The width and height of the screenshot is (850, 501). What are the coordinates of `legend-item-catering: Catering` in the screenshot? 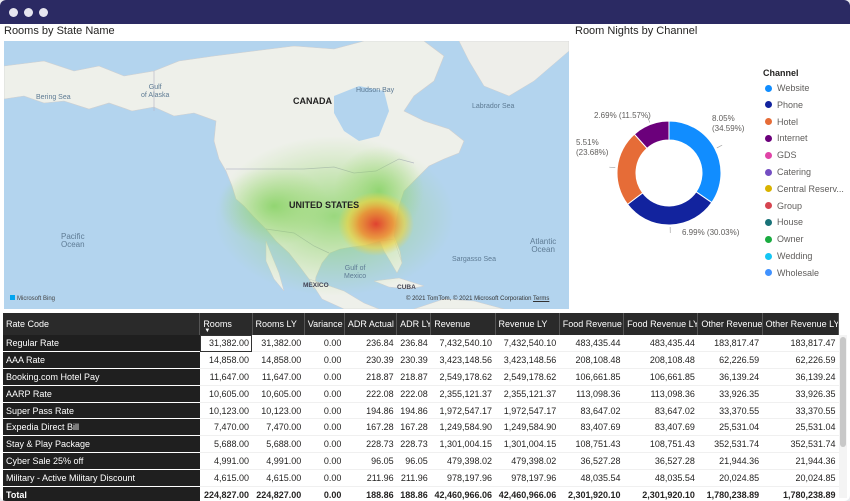 It's located at (788, 172).